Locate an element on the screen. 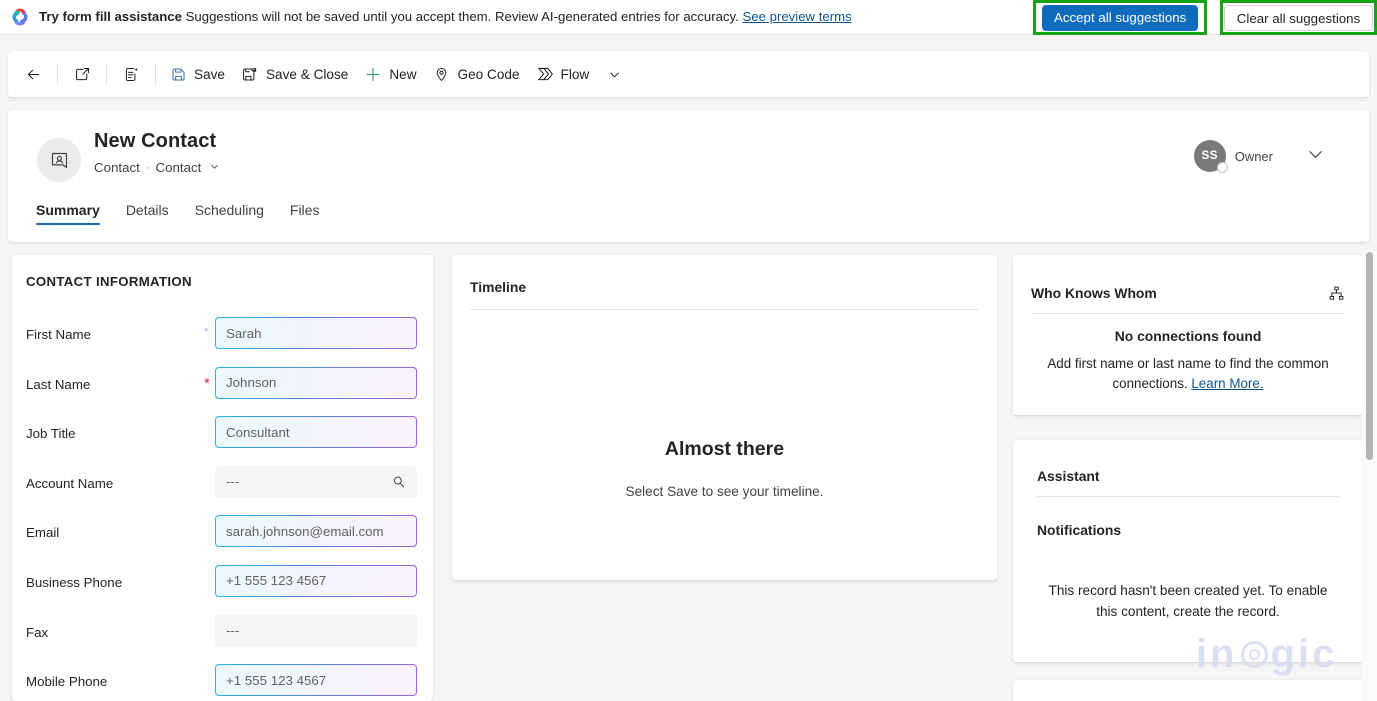 The height and width of the screenshot is (701, 1377). business-phone-input: +1 555 123 4567 is located at coordinates (316, 581).